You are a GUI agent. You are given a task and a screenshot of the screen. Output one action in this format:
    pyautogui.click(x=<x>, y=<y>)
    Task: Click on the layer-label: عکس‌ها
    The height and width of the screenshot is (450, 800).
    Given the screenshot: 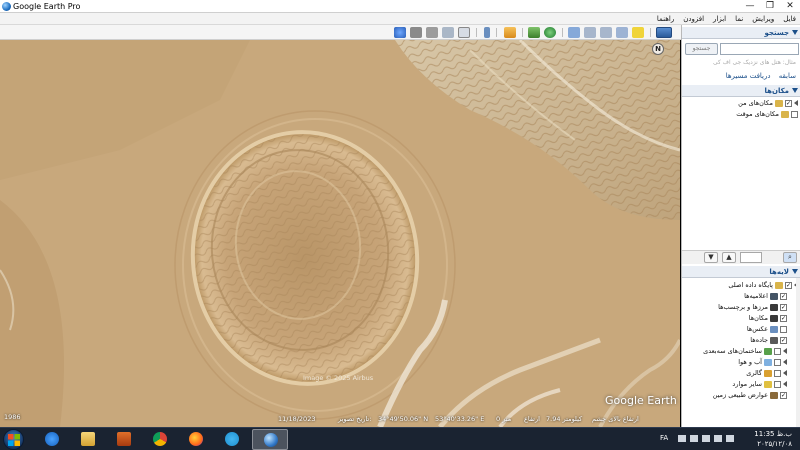 What is the action you would take?
    pyautogui.click(x=757, y=329)
    